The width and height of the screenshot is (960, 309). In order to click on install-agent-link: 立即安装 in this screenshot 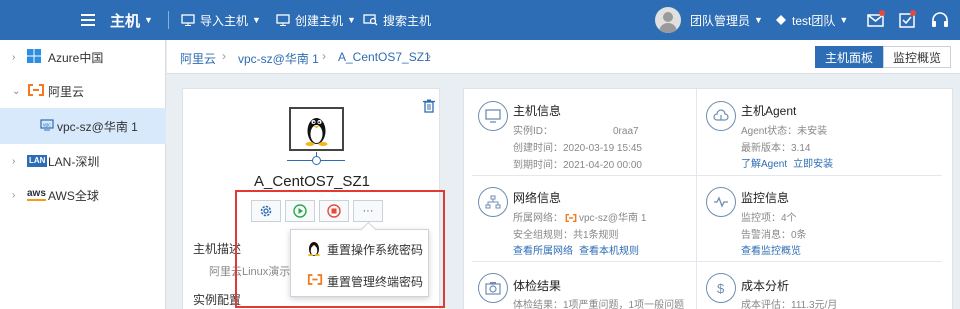, I will do `click(813, 164)`.